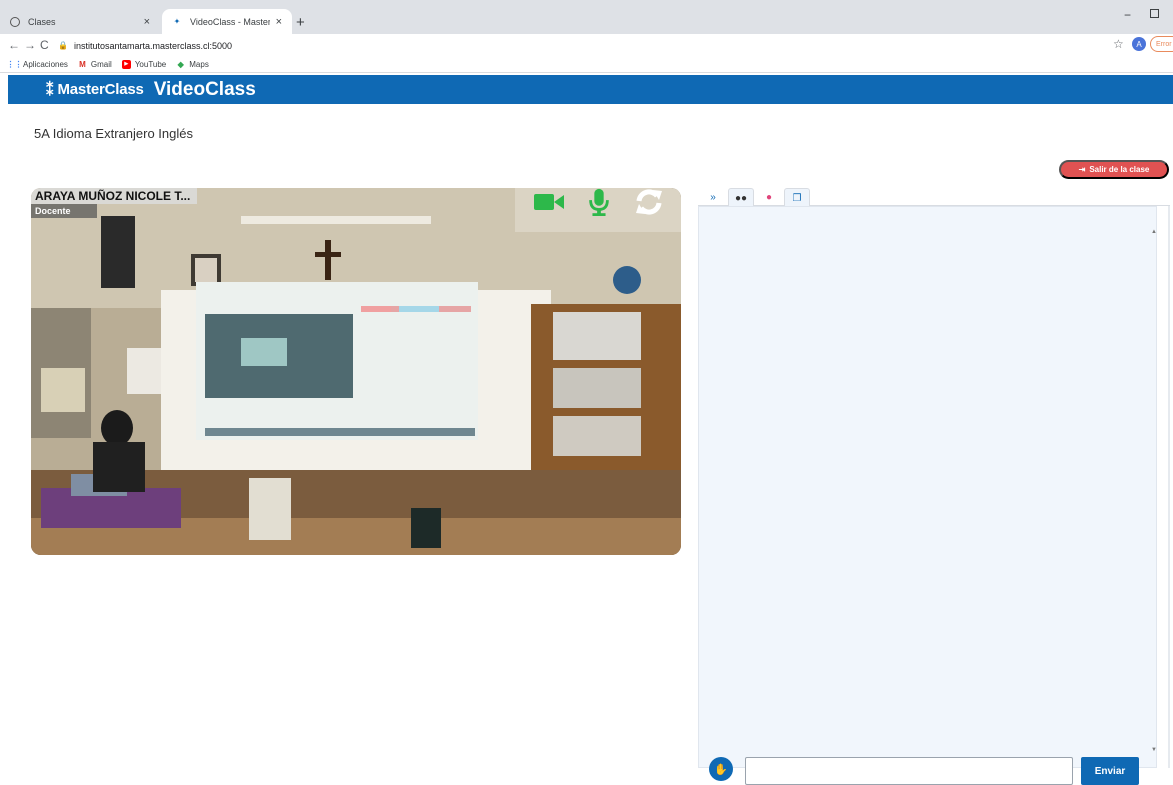 This screenshot has height=785, width=1173. What do you see at coordinates (1082, 169) in the screenshot?
I see `exit-icon: ⇥` at bounding box center [1082, 169].